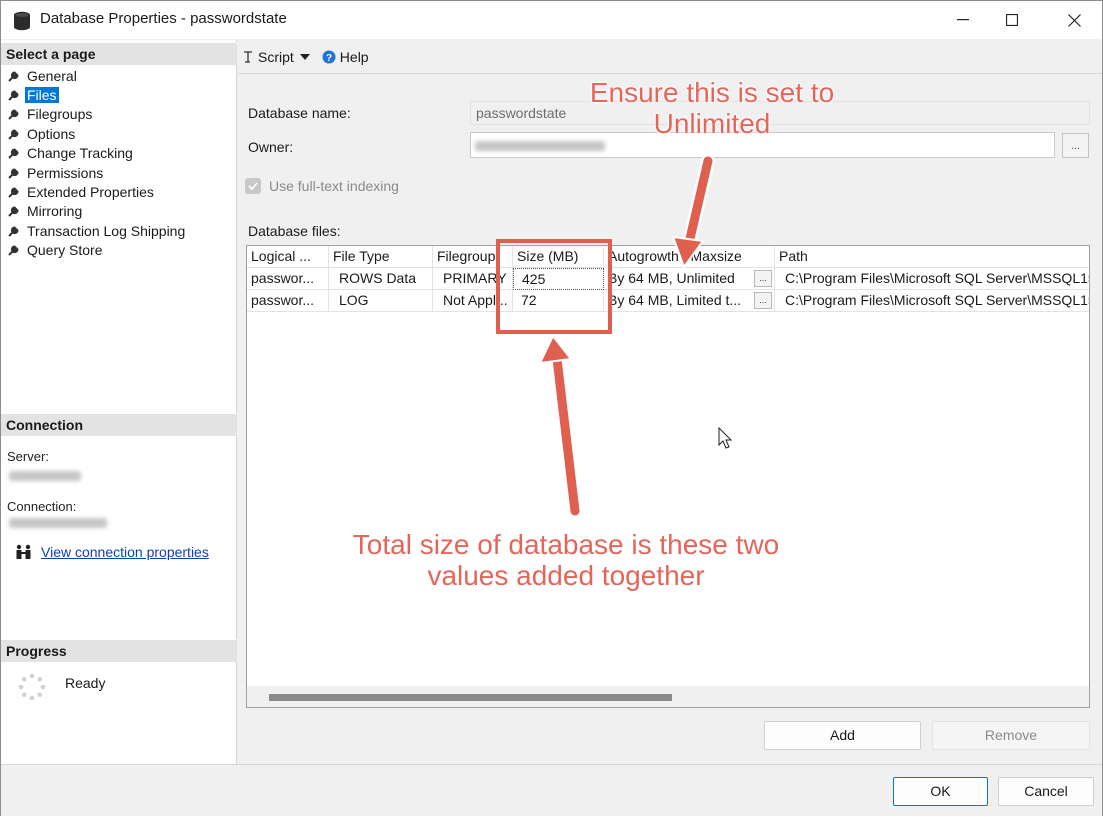  Describe the element at coordinates (381, 257) in the screenshot. I see `column-header-file-type: File Type` at that location.